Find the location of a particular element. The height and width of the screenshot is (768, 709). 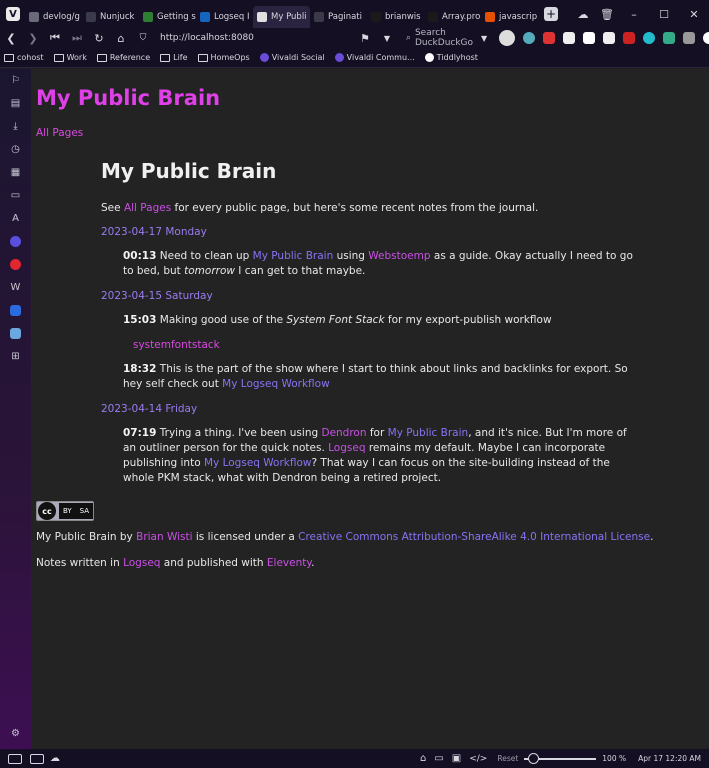

wikipedia-icon: W is located at coordinates (15, 287).